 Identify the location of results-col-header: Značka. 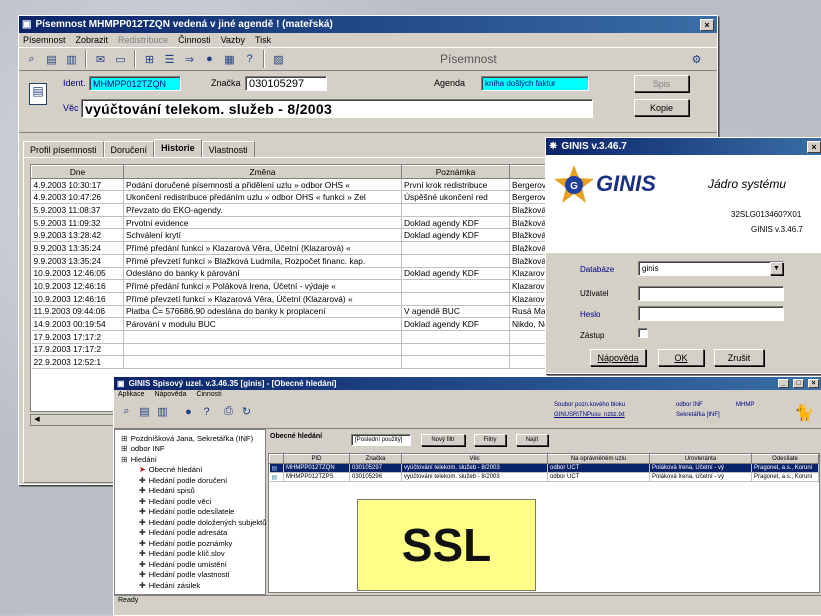
(375, 459).